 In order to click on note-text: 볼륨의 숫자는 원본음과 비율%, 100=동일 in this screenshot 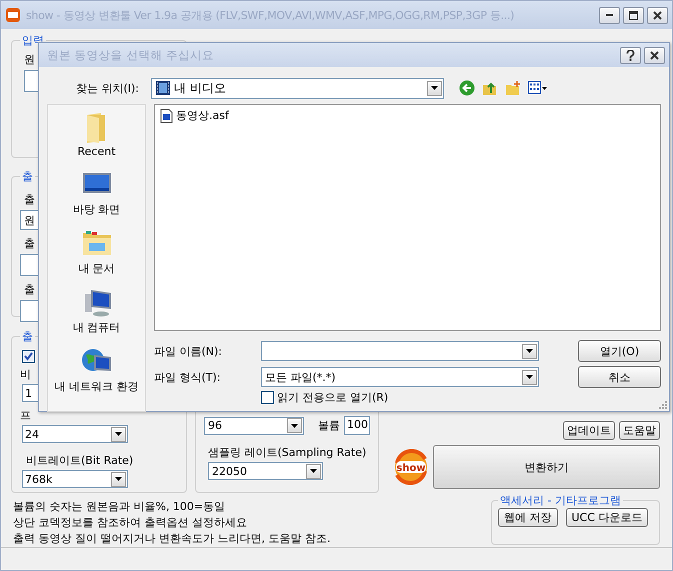, I will do `click(119, 507)`.